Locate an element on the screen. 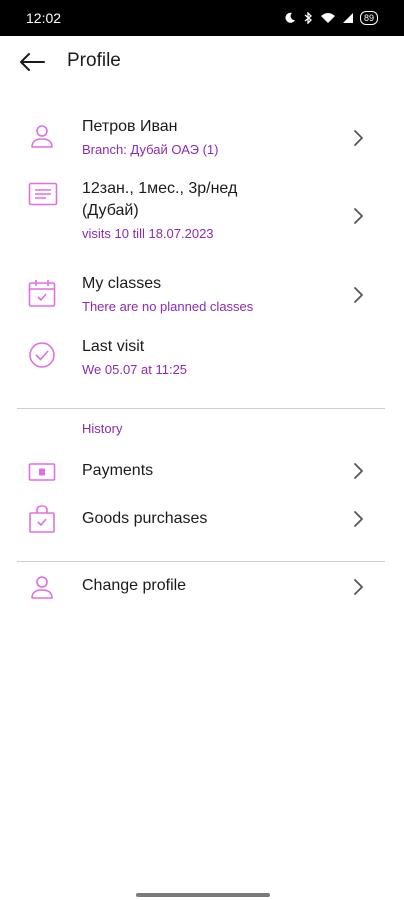 The height and width of the screenshot is (900, 404). profile-name-row: Петров Иван Branch: Дубай ОАЭ (1) is located at coordinates (202, 138).